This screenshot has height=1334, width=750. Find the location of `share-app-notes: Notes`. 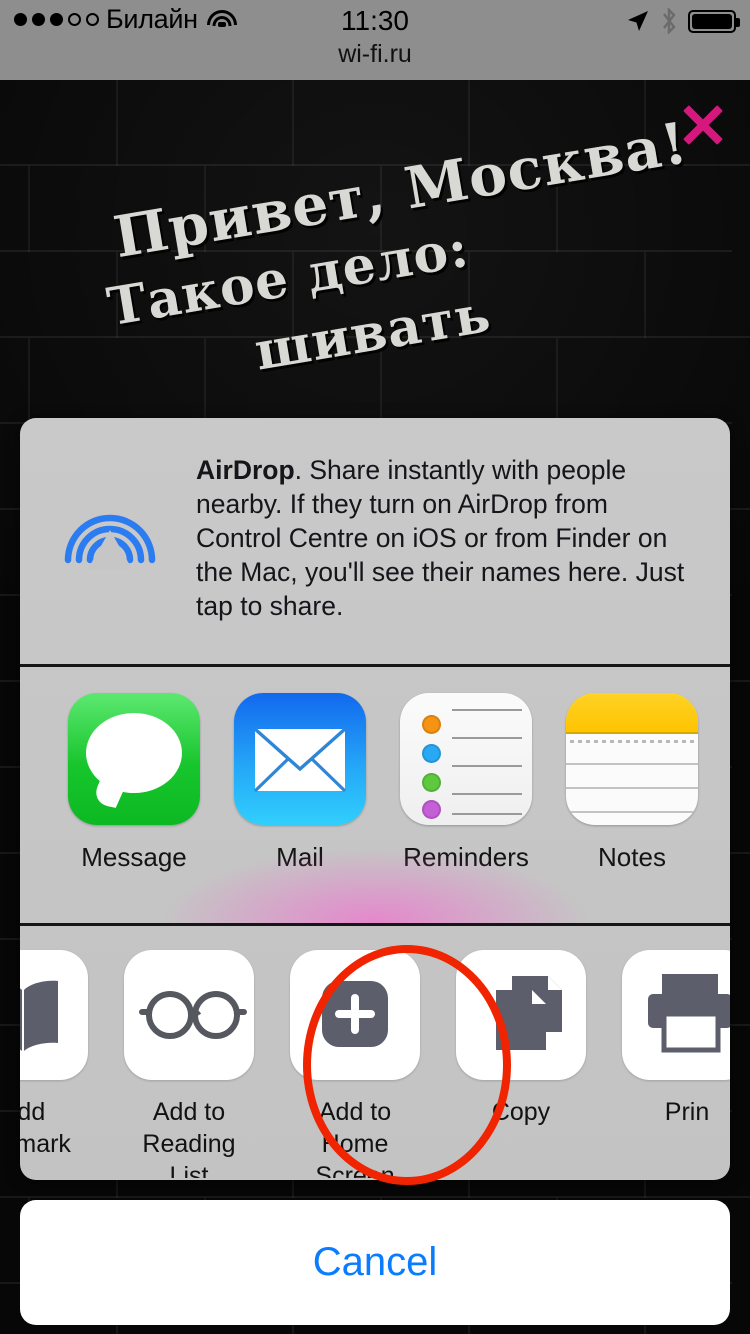

share-app-notes: Notes is located at coordinates (632, 783).